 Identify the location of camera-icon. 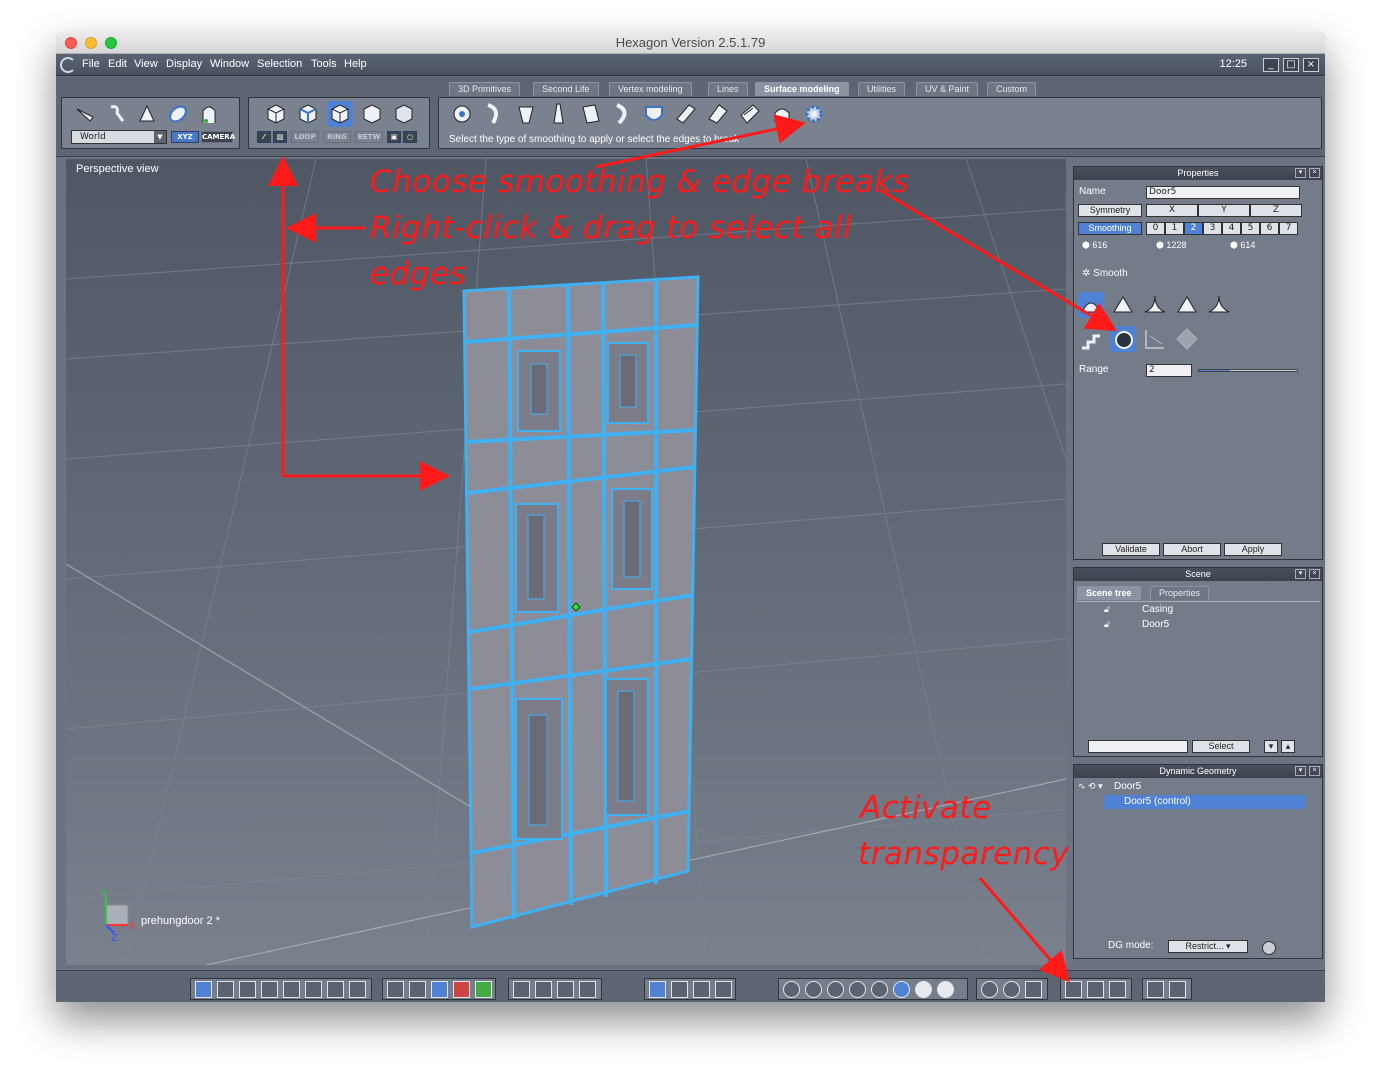
(1177, 989).